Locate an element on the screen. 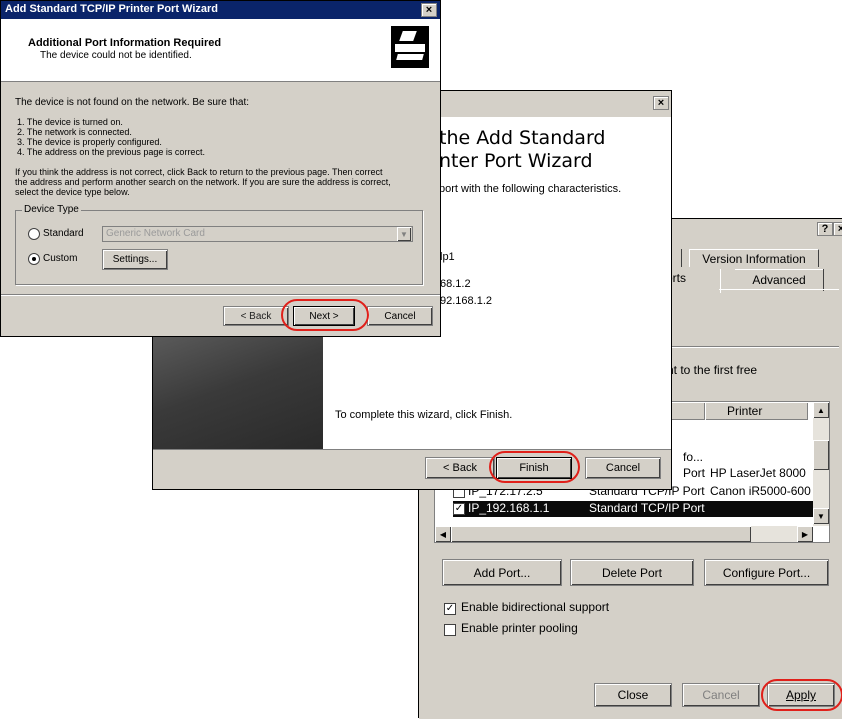 The height and width of the screenshot is (719, 842). chevron-down-icon: ▼ is located at coordinates (404, 234).